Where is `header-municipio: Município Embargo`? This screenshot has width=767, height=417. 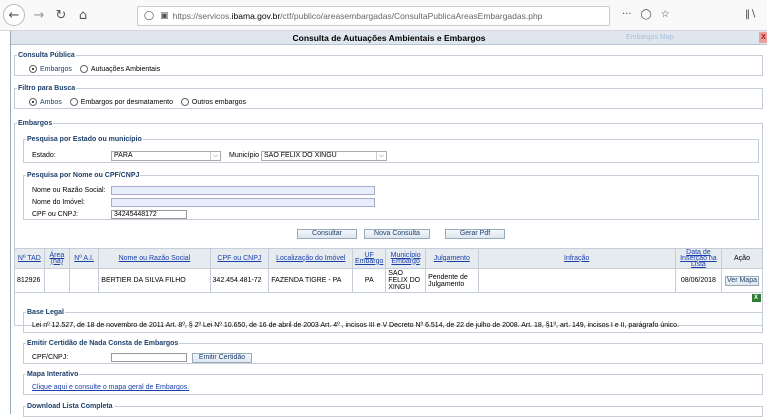
header-municipio: Município Embargo is located at coordinates (406, 258).